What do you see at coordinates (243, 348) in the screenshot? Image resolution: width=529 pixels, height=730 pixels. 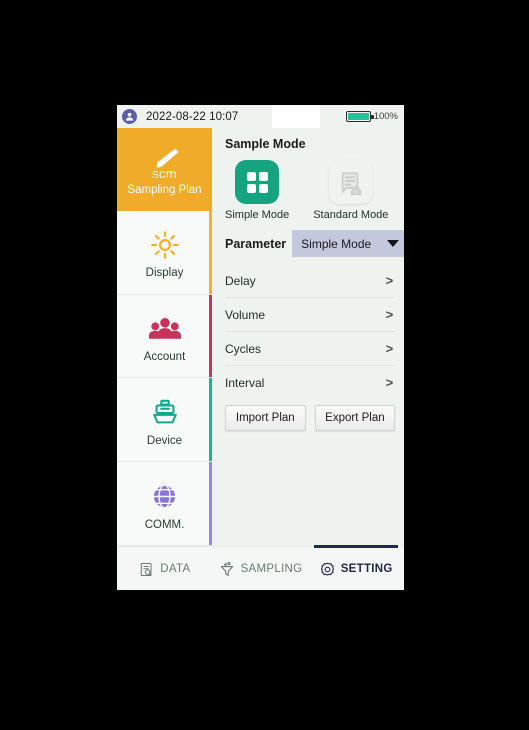 I see `list-item-label: Cycles` at bounding box center [243, 348].